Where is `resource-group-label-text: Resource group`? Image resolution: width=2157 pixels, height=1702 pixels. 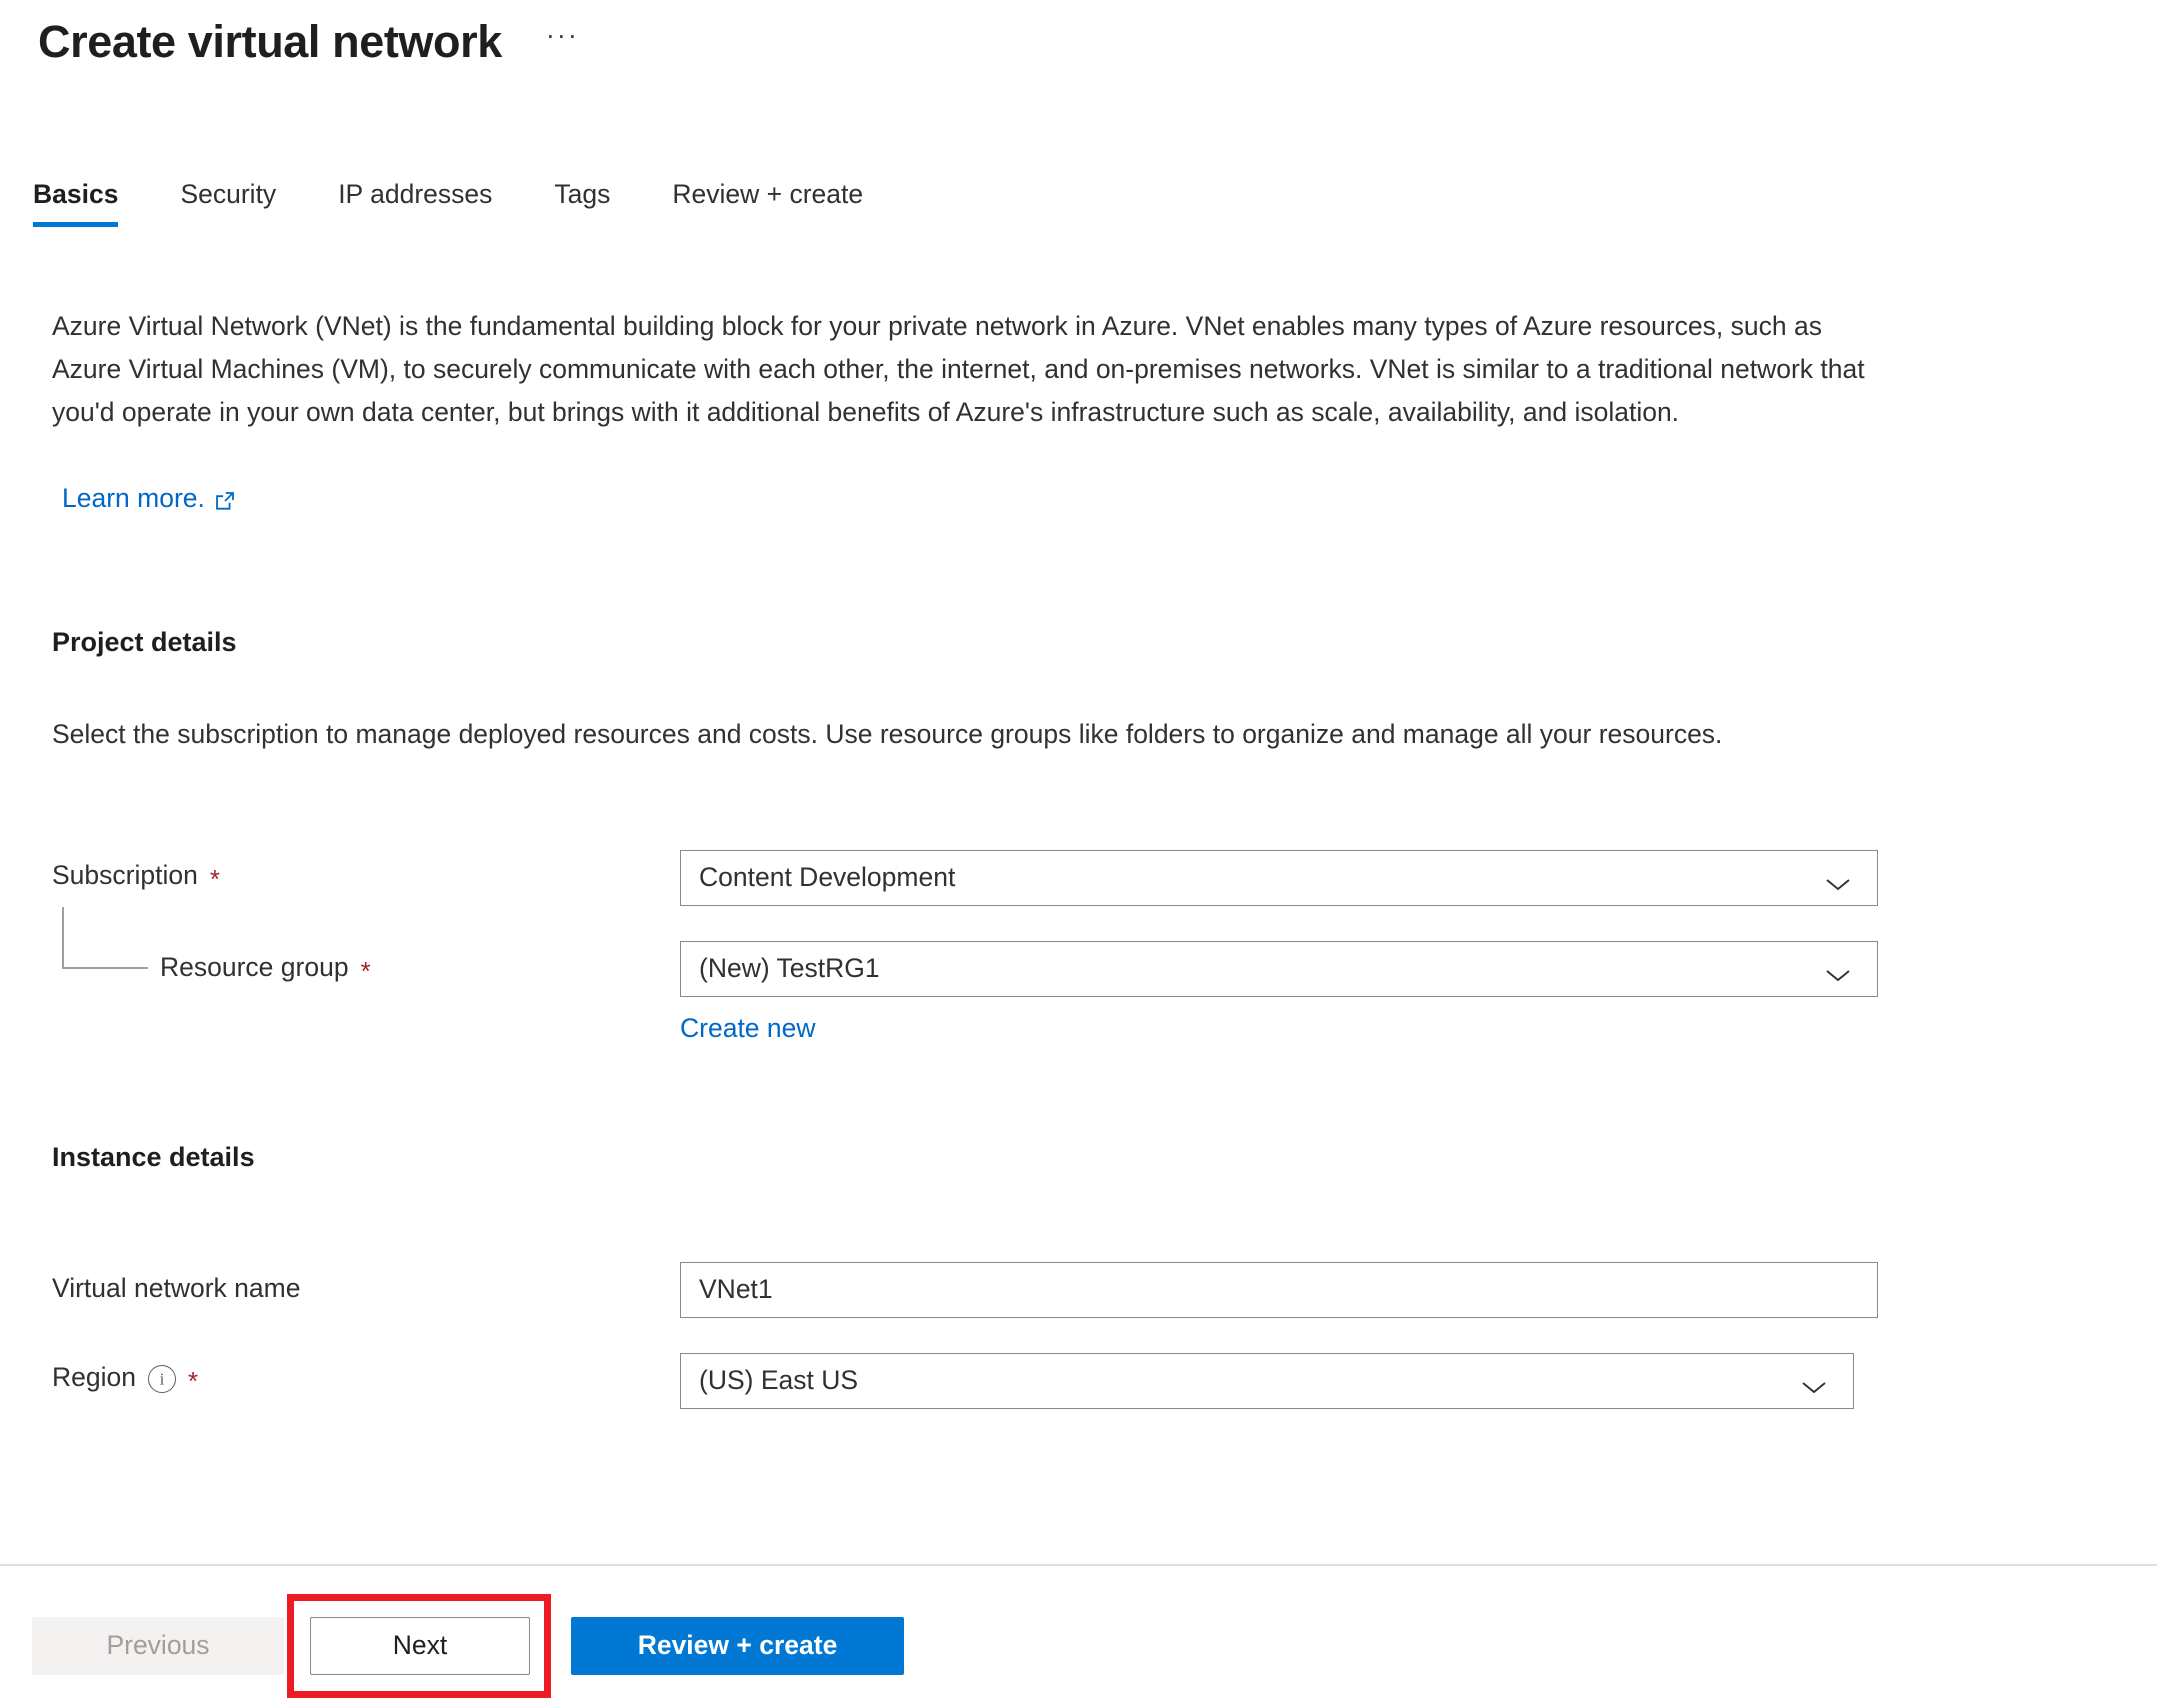
resource-group-label-text: Resource group is located at coordinates (254, 967).